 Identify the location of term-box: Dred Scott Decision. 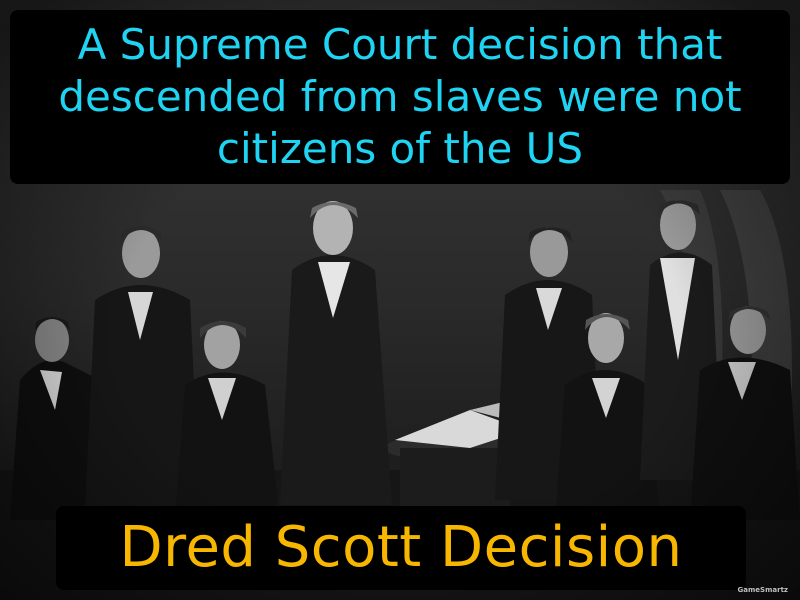
(401, 548).